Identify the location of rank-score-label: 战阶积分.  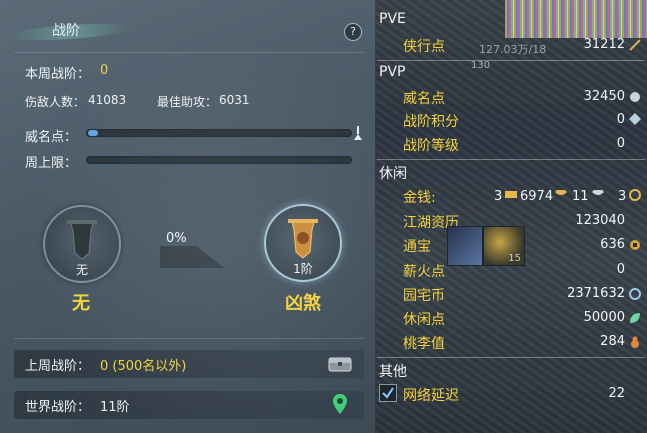
(431, 122).